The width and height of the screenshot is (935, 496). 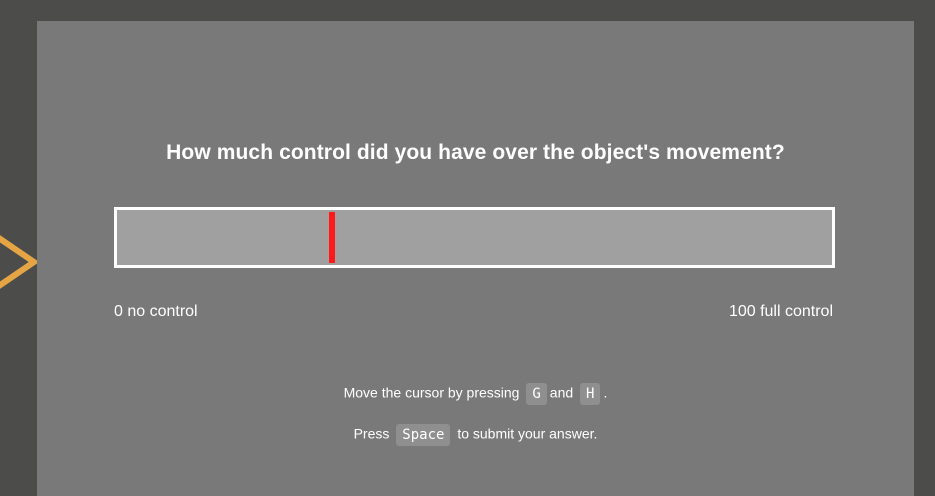 What do you see at coordinates (536, 394) in the screenshot?
I see `key-g-badge: G` at bounding box center [536, 394].